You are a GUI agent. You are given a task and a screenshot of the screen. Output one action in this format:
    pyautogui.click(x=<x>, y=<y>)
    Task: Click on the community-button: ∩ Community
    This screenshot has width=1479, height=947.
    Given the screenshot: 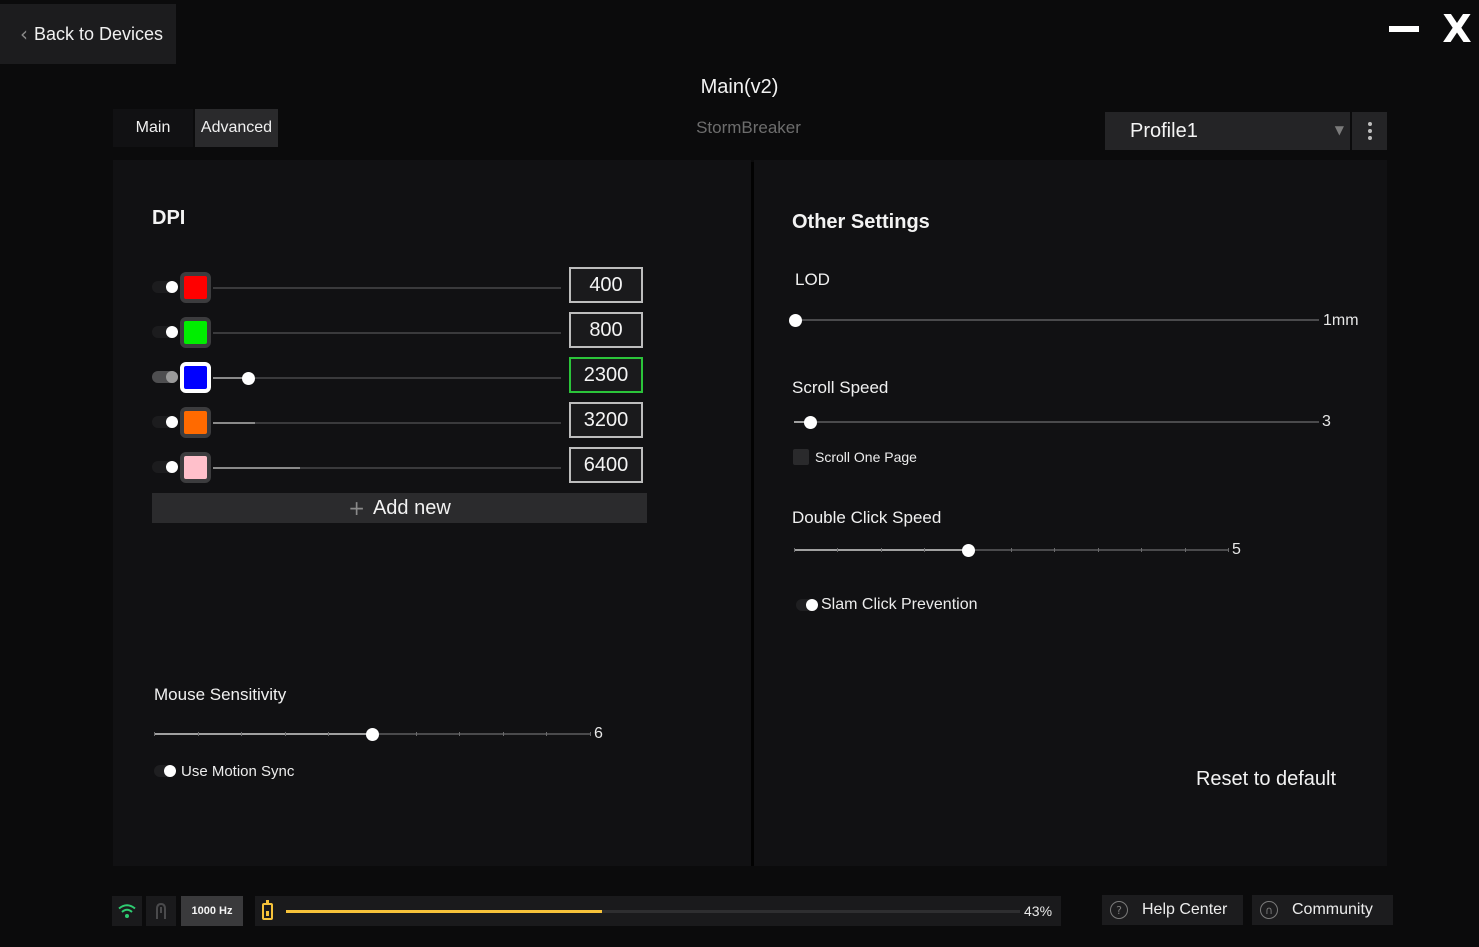 What is the action you would take?
    pyautogui.click(x=1322, y=910)
    